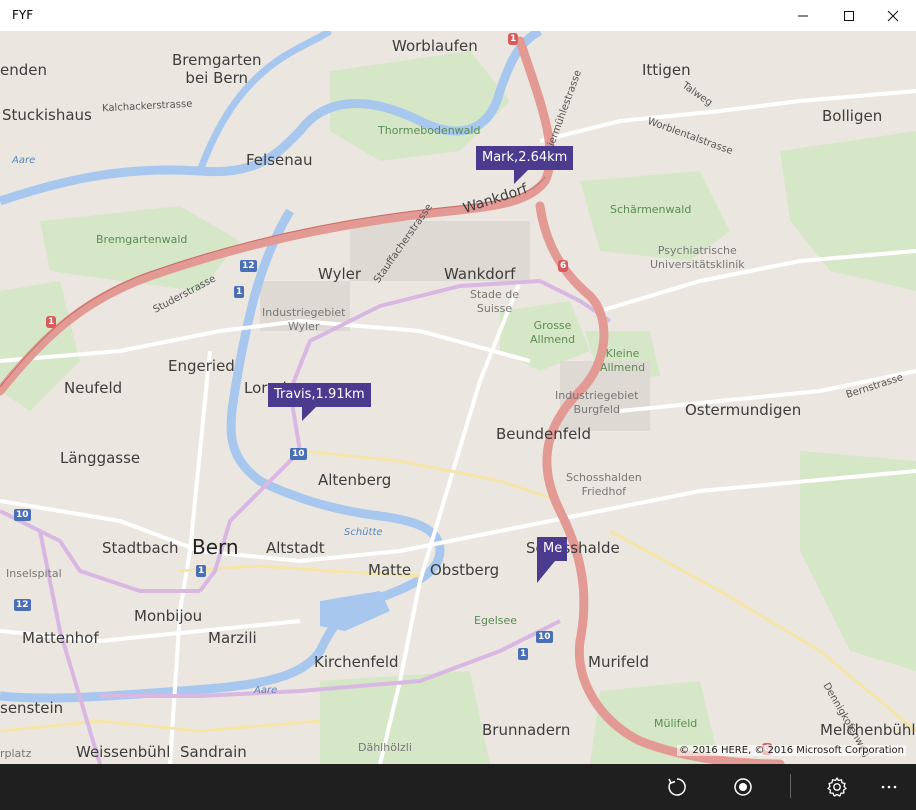 This screenshot has width=916, height=810. What do you see at coordinates (32, 708) in the screenshot?
I see `place-label: senstein` at bounding box center [32, 708].